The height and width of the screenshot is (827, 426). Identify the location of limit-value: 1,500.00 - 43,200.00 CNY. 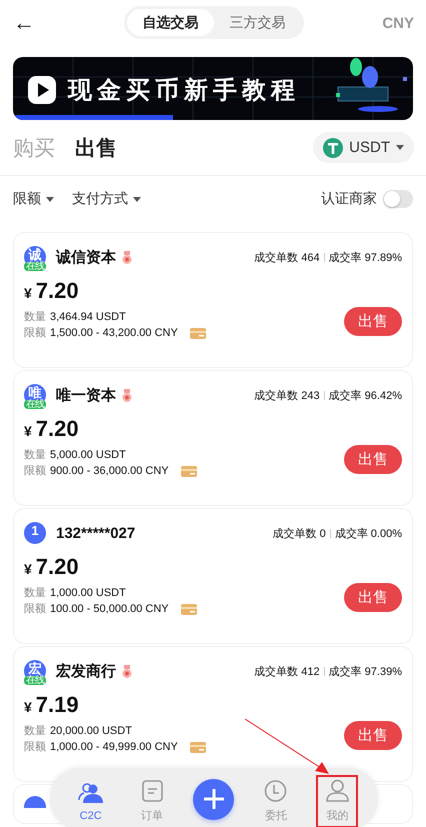
(114, 333).